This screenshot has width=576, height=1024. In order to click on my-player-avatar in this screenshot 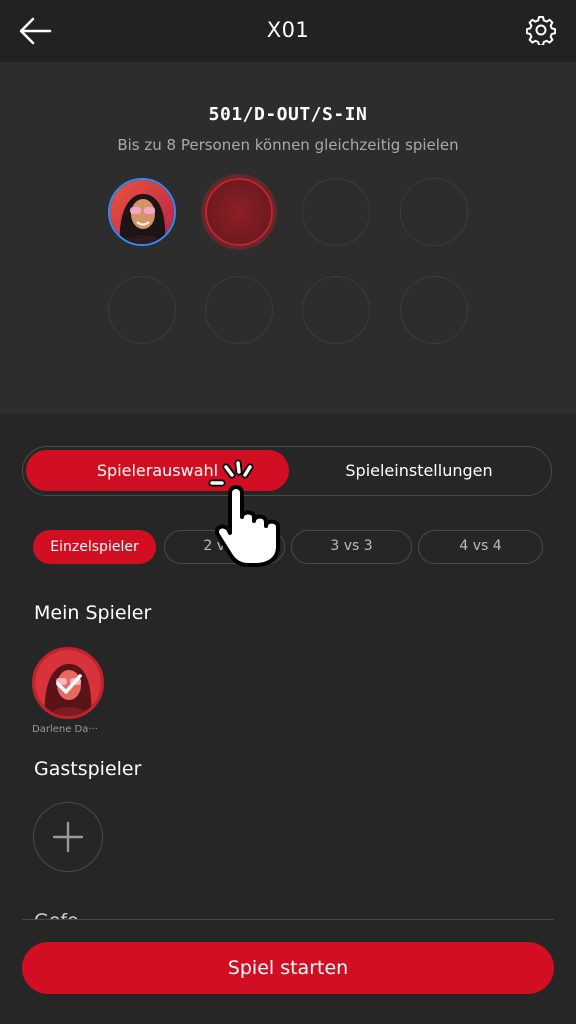, I will do `click(68, 683)`.